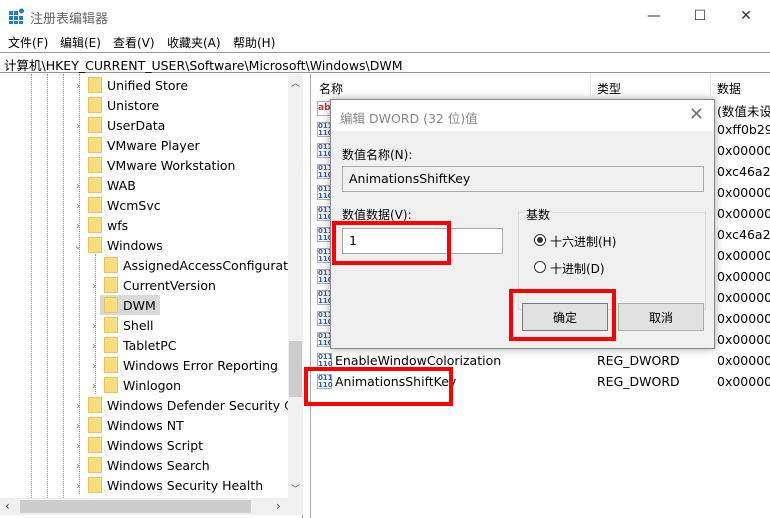  I want to click on tree-item: › WcmSvc, so click(144, 205).